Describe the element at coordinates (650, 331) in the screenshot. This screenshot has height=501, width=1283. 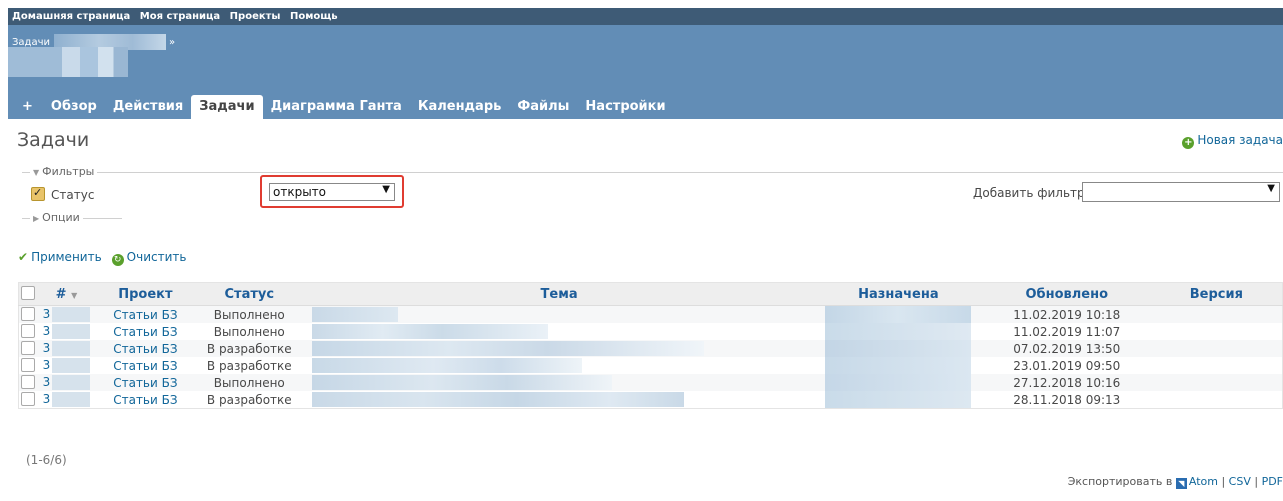
I see `table-row: 3 Статьи БЗ Выполнено 11.02.2019 11:07` at that location.